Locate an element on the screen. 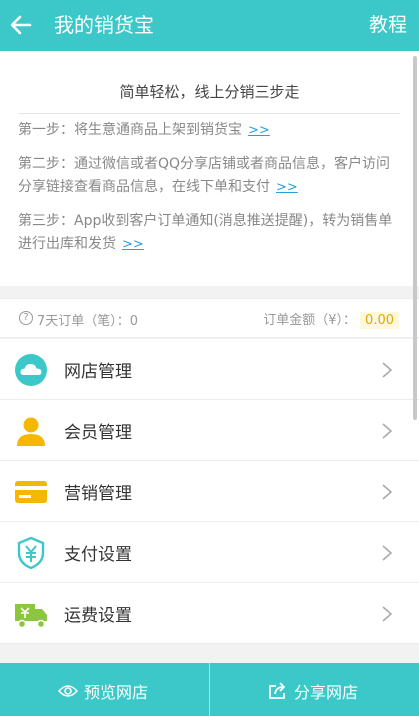 This screenshot has height=716, width=419. guide-step-2-link: >> is located at coordinates (287, 187).